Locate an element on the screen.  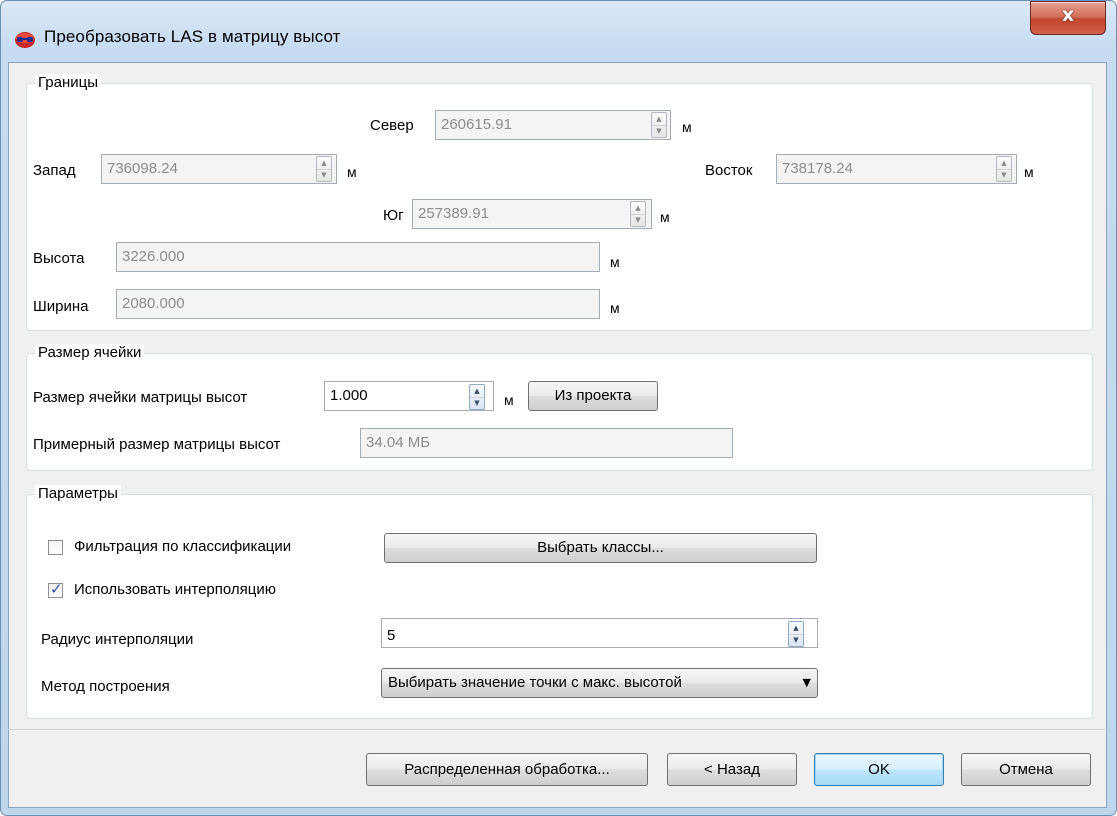
checkmark-icon: ✓ is located at coordinates (56, 589).